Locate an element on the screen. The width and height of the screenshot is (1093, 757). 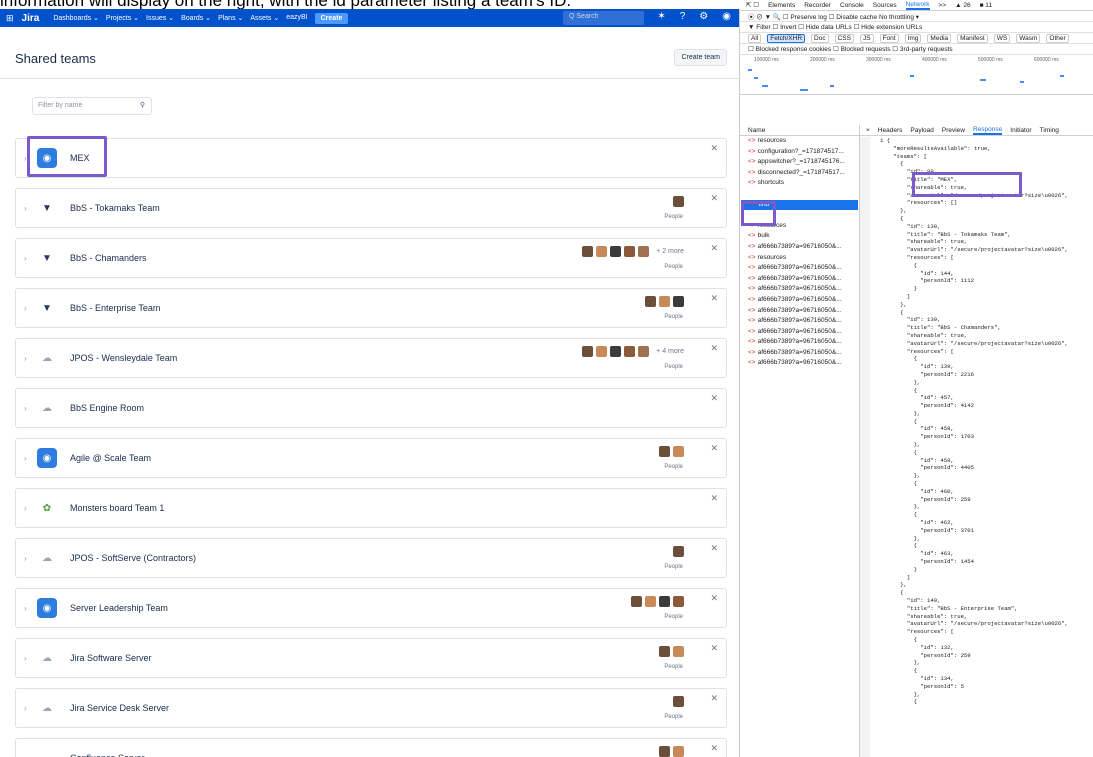
nav-item-2: Issues ⌄ is located at coordinates (160, 18).